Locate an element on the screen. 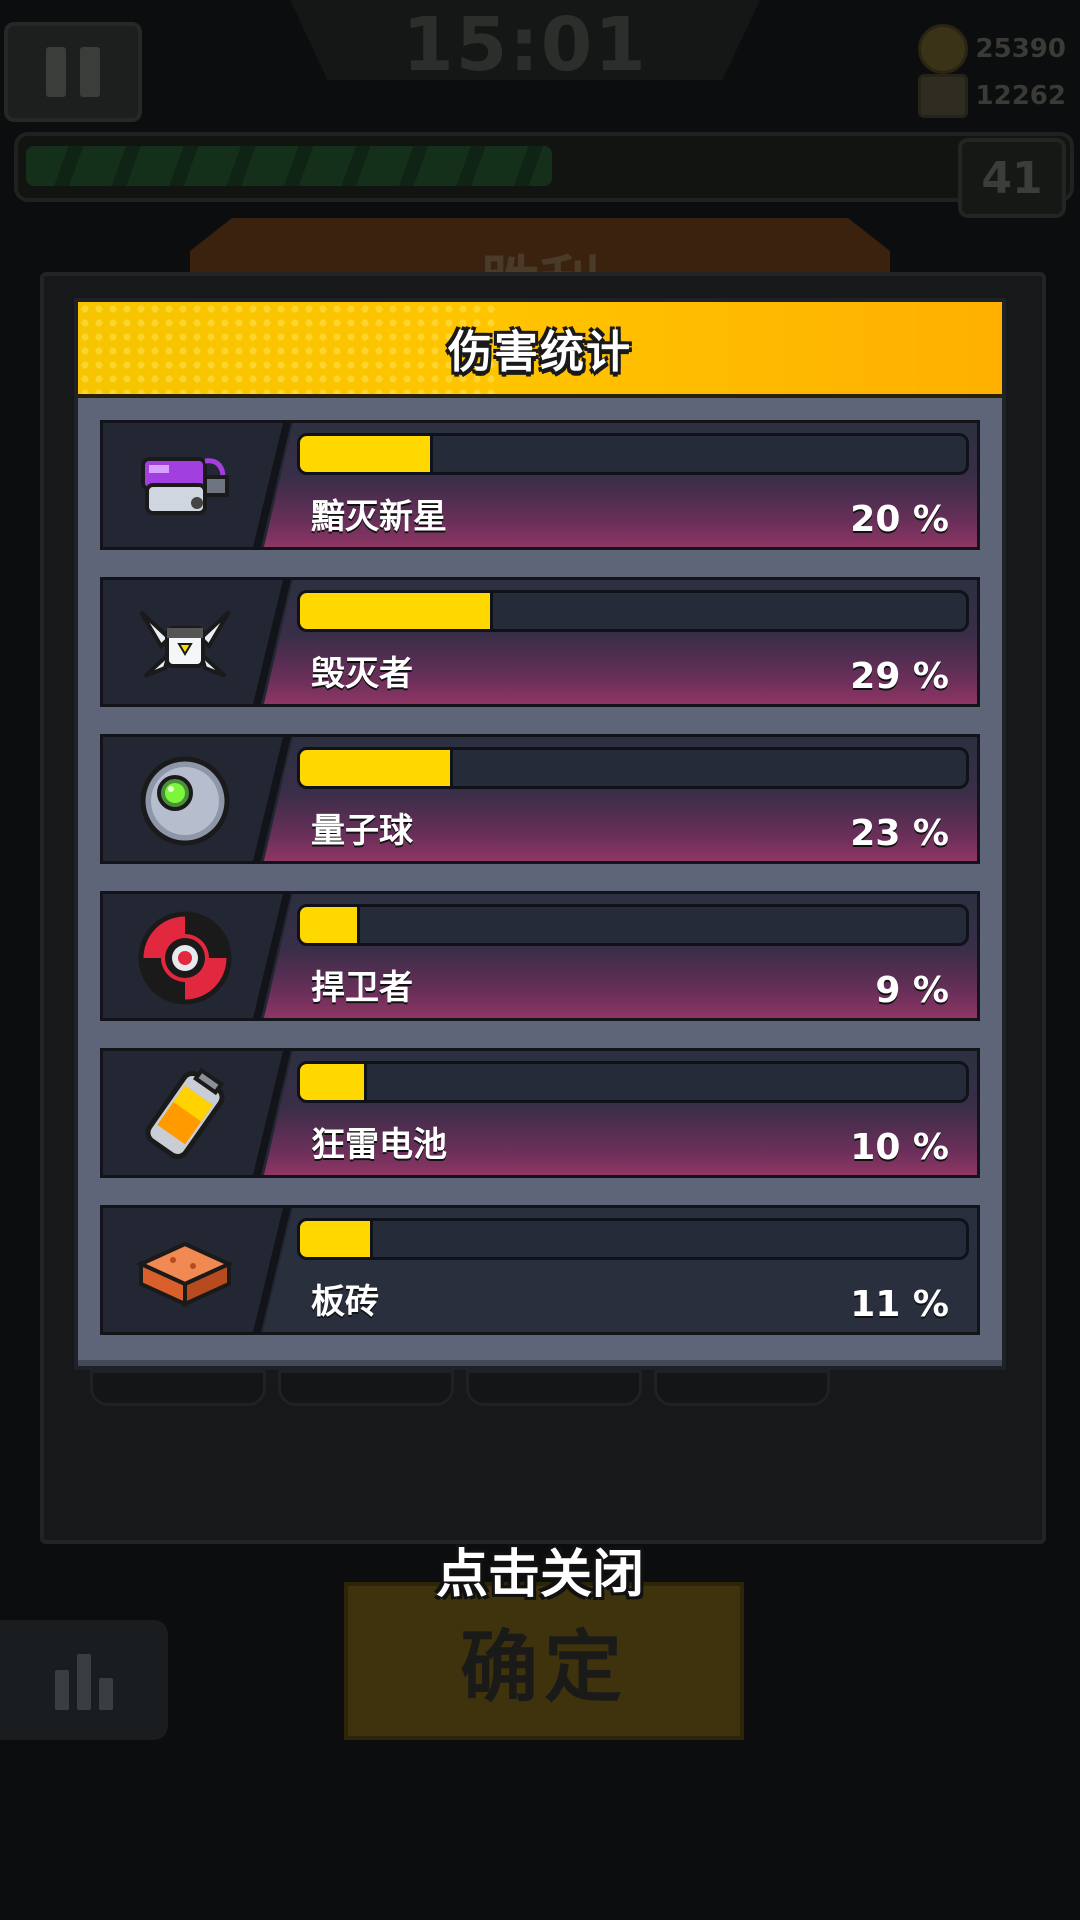 The width and height of the screenshot is (1080, 1920). modal-header: 伤害统计 is located at coordinates (540, 350).